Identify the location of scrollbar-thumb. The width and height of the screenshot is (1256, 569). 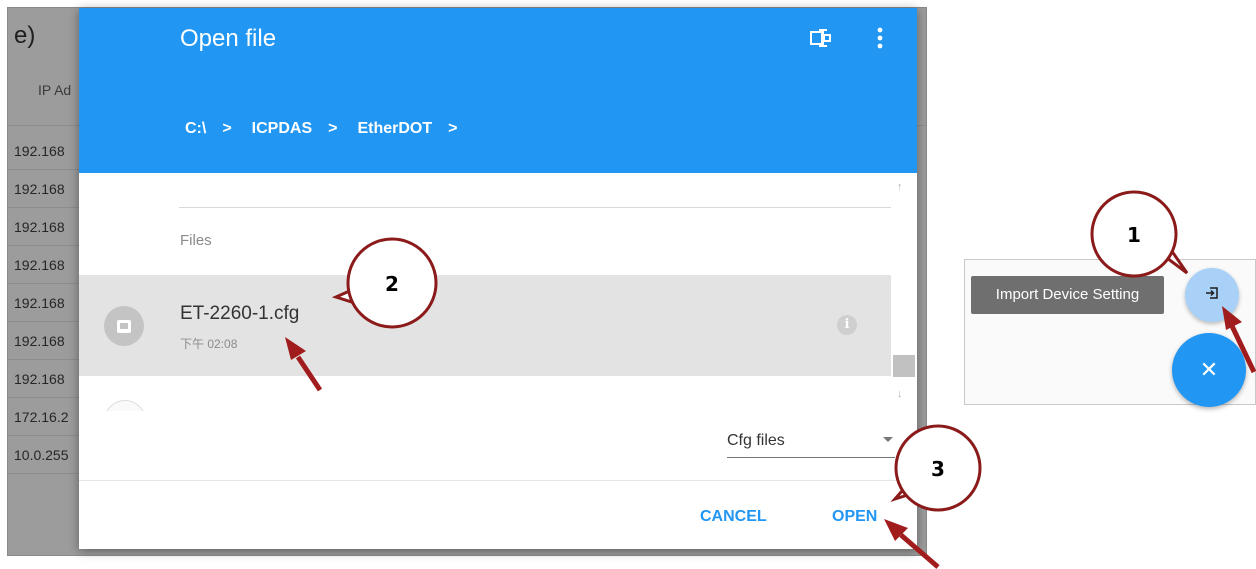
(904, 366).